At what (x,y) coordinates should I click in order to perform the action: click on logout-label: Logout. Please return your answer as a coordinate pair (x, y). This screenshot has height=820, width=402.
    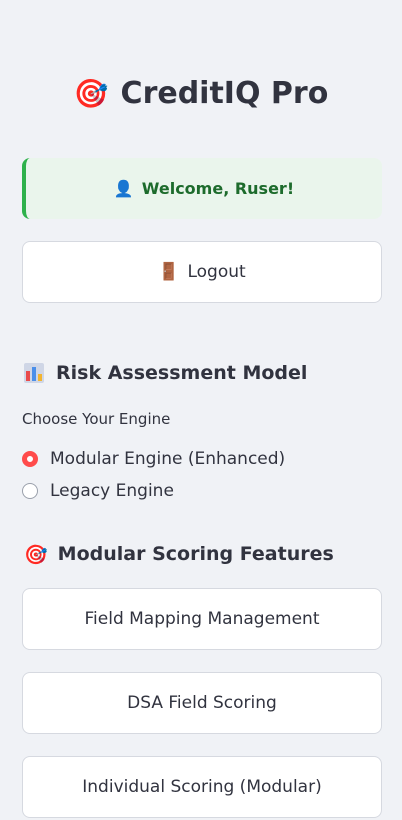
    Looking at the image, I should click on (216, 272).